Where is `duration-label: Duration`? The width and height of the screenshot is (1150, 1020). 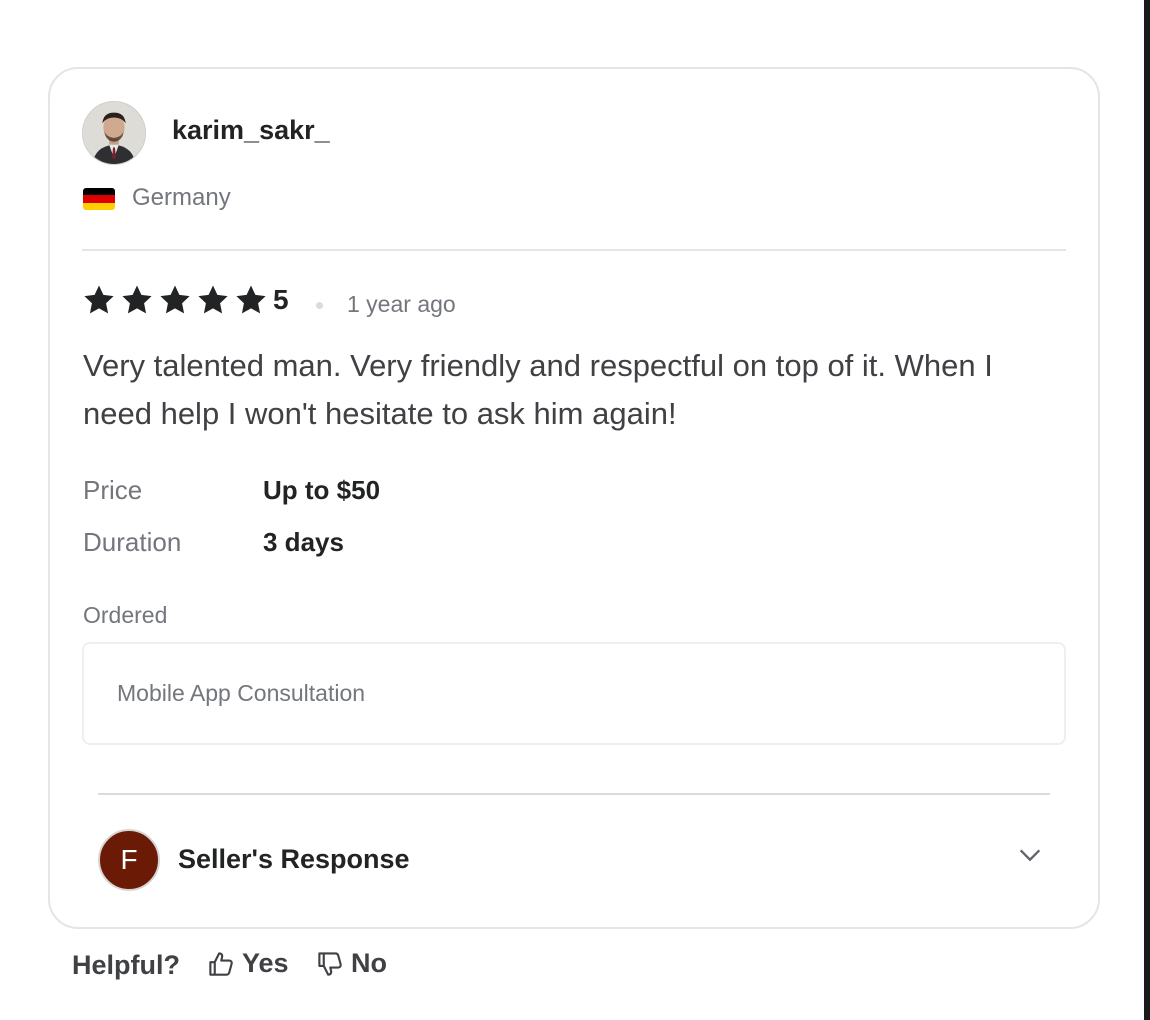
duration-label: Duration is located at coordinates (132, 542).